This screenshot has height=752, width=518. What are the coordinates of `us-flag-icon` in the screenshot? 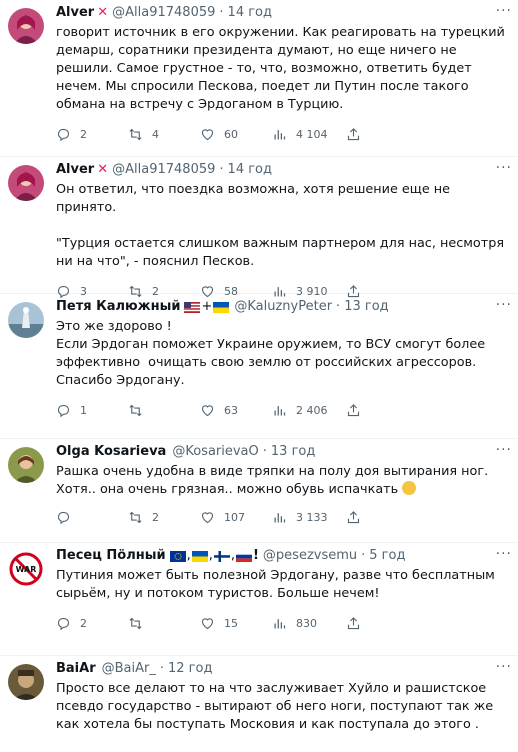 It's located at (192, 307).